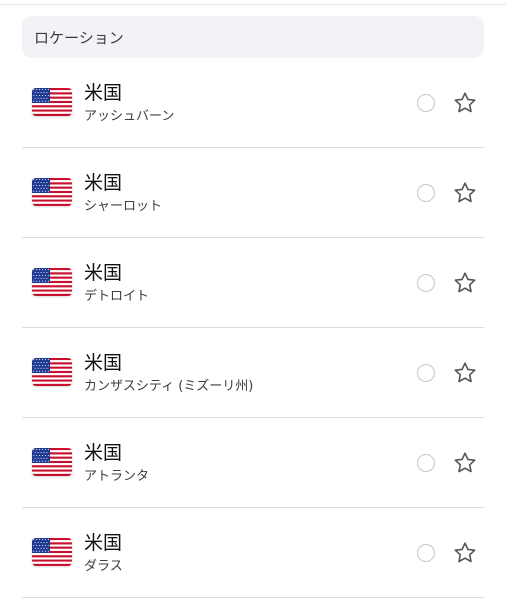  Describe the element at coordinates (253, 463) in the screenshot. I see `location-row: 米国 アトランタ` at that location.